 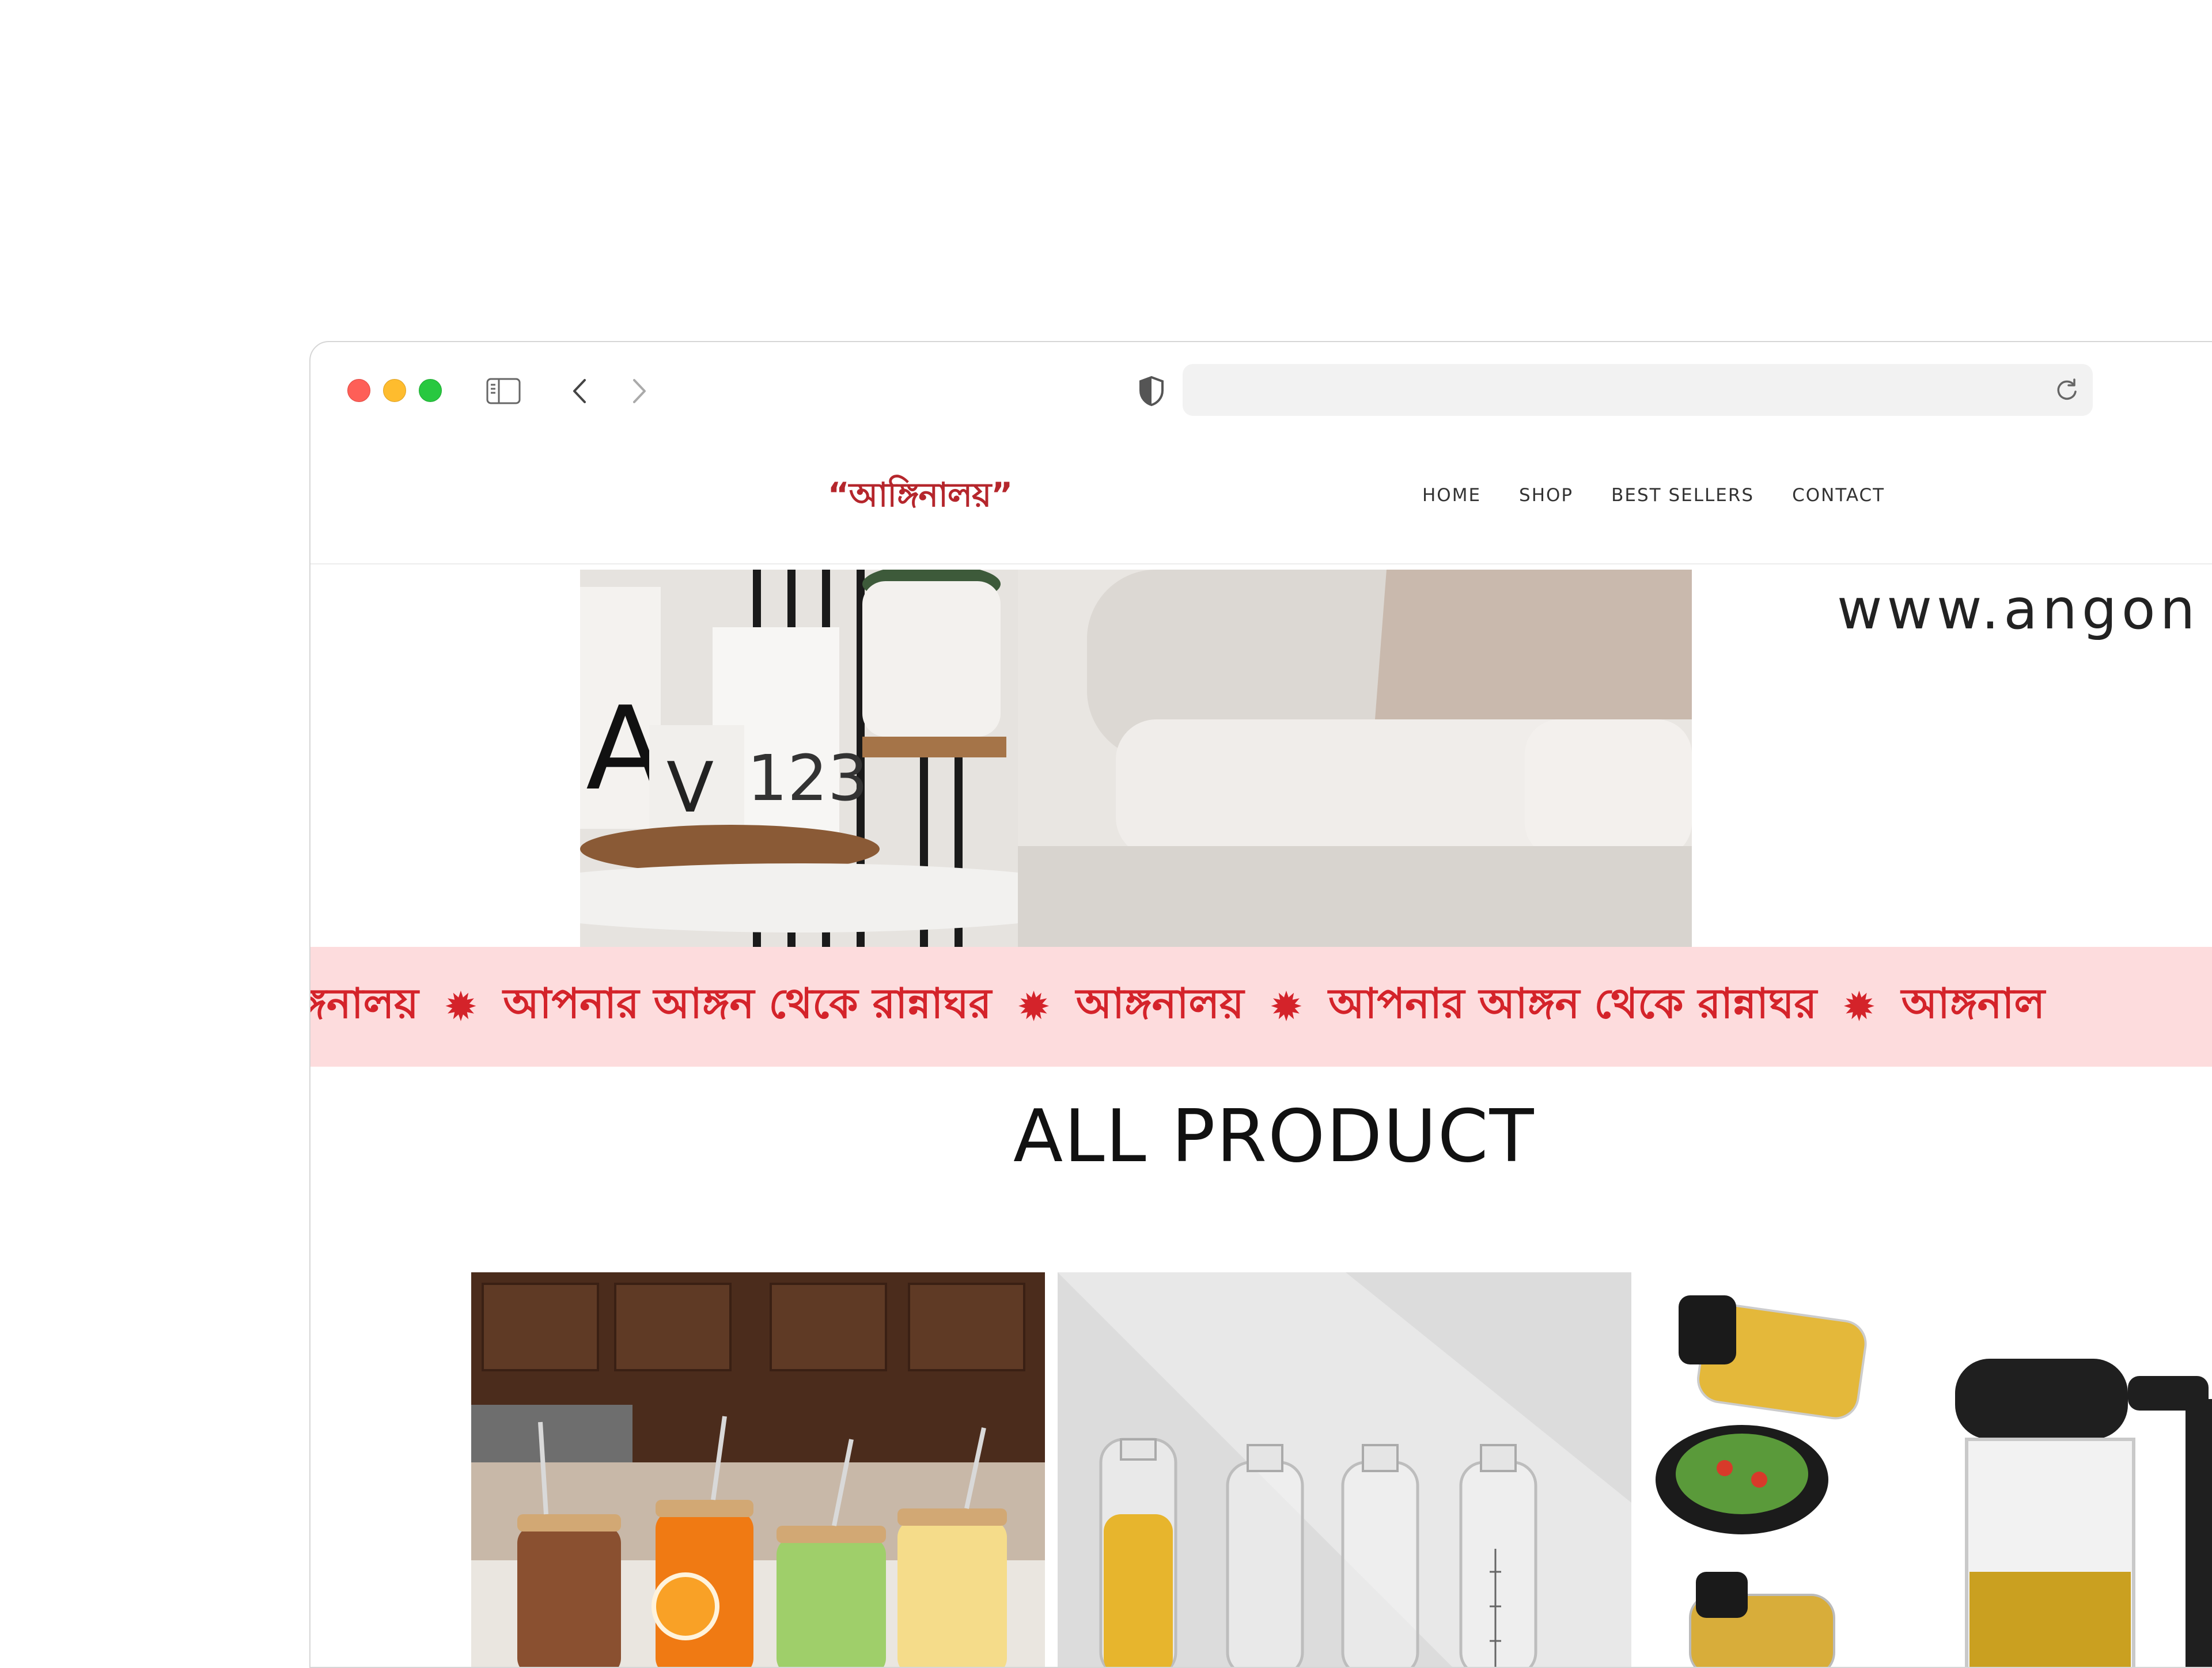 I want to click on nav-contact: CONTACT, so click(x=1838, y=495).